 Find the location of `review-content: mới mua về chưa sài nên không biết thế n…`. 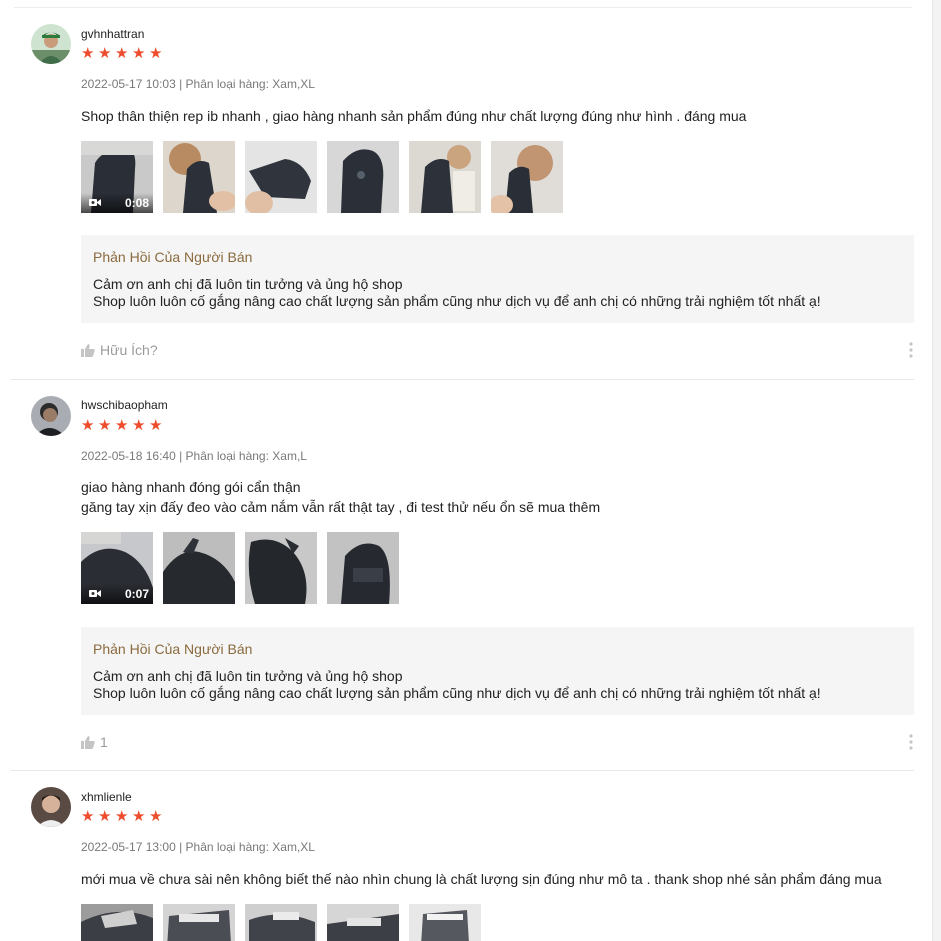

review-content: mới mua về chưa sài nên không biết thế n… is located at coordinates (481, 879).